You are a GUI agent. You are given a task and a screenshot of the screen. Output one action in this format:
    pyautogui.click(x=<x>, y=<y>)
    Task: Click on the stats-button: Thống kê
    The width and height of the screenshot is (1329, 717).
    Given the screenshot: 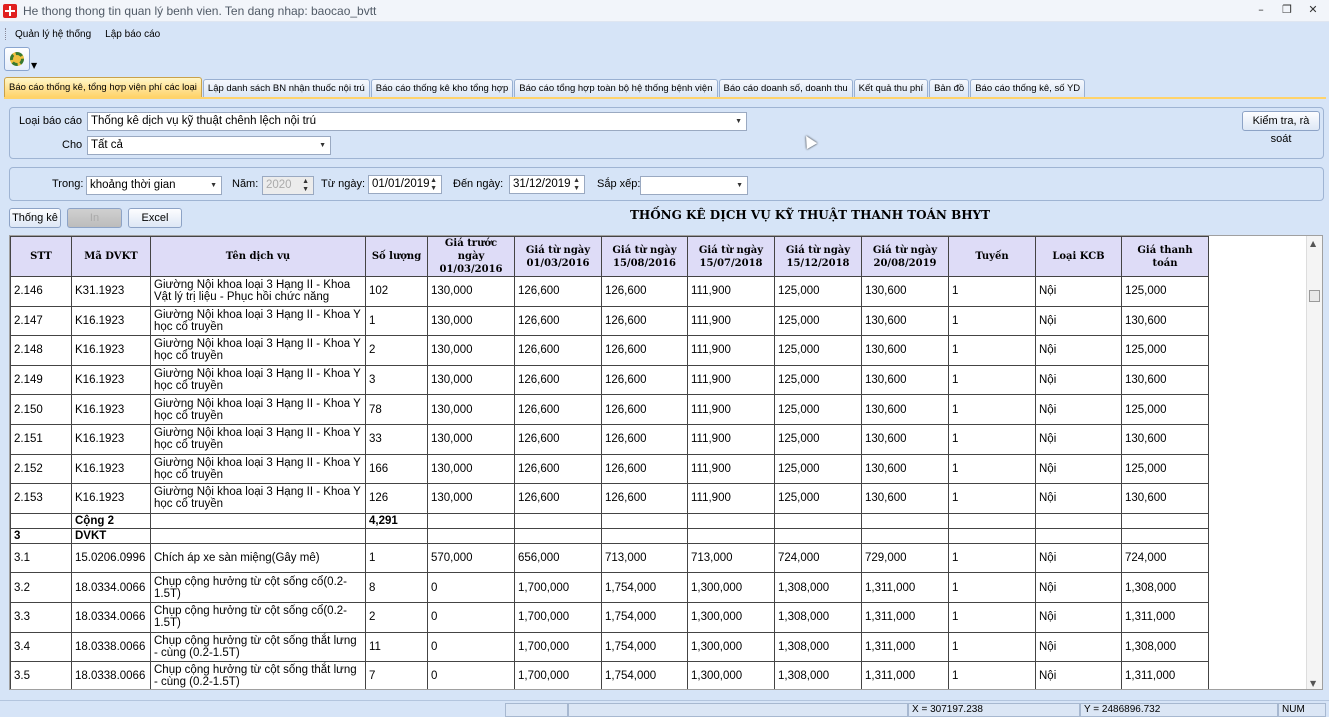 What is the action you would take?
    pyautogui.click(x=35, y=218)
    